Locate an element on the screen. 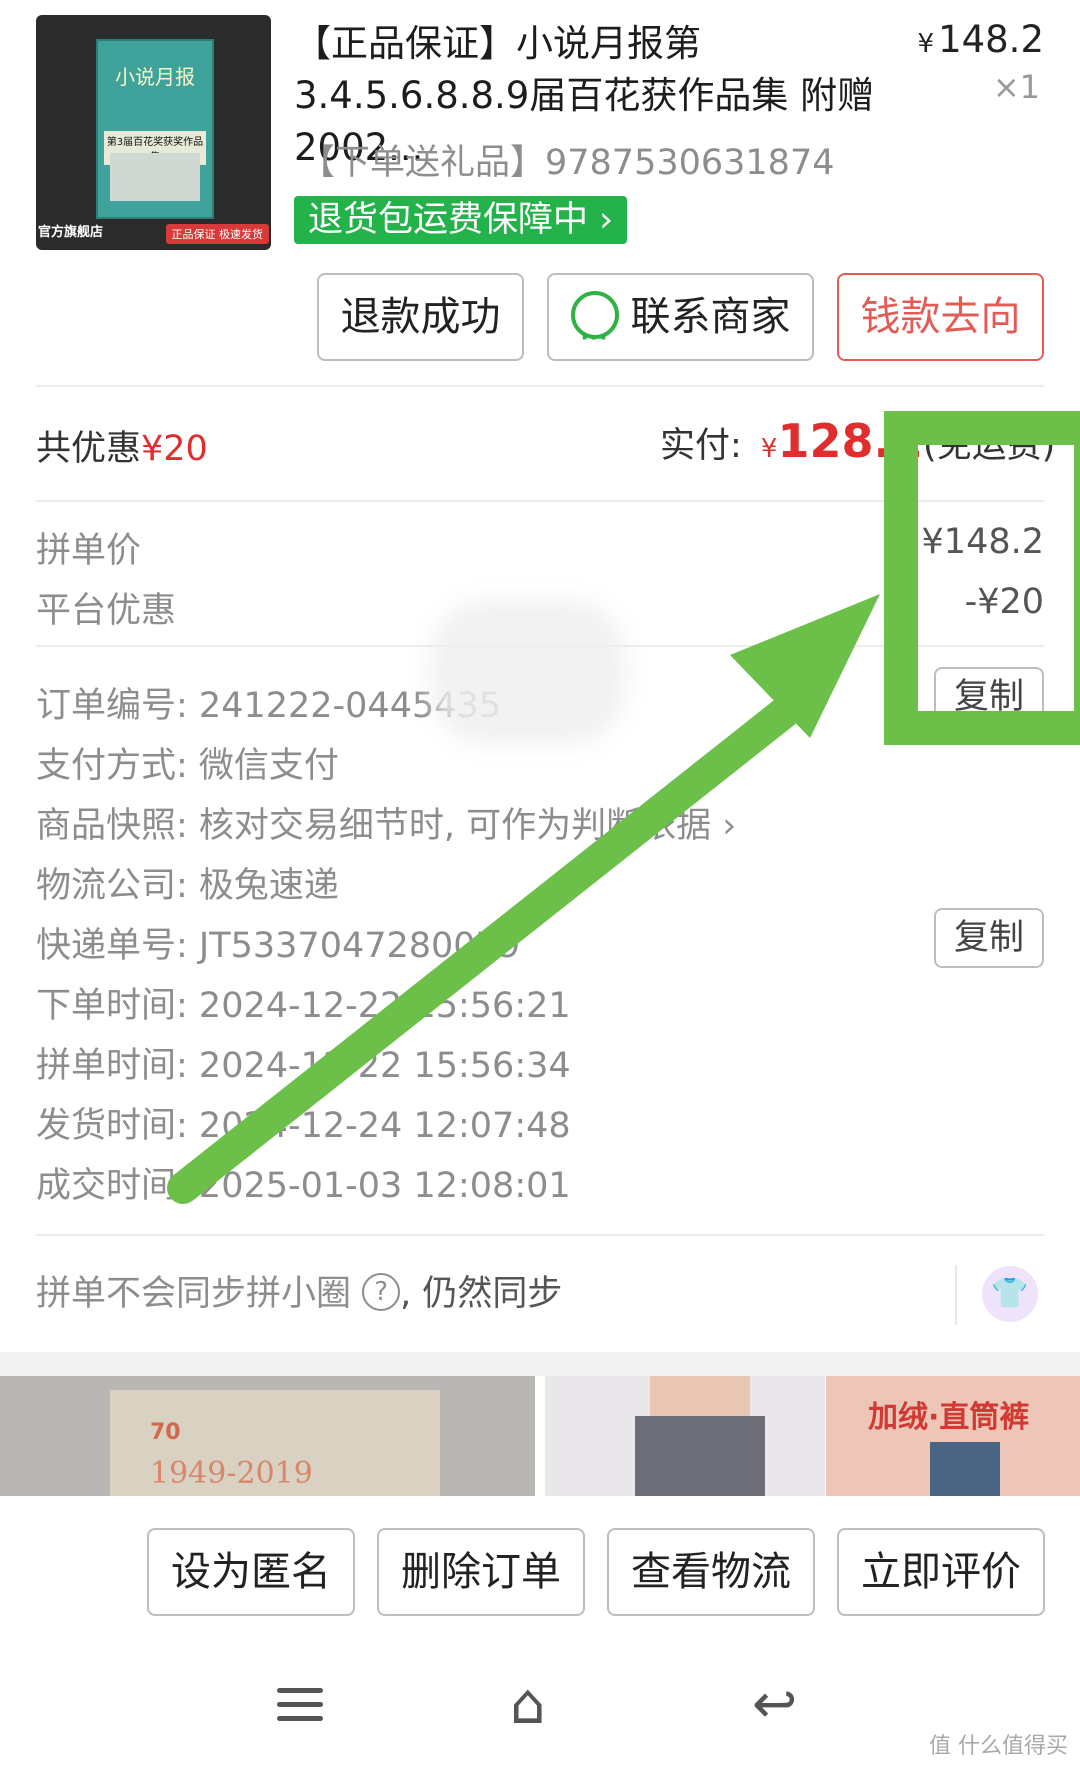 The image size is (1080, 1768). deal-time-row: 成交时间: 2025-01-03 12:08:01 is located at coordinates (303, 1182).